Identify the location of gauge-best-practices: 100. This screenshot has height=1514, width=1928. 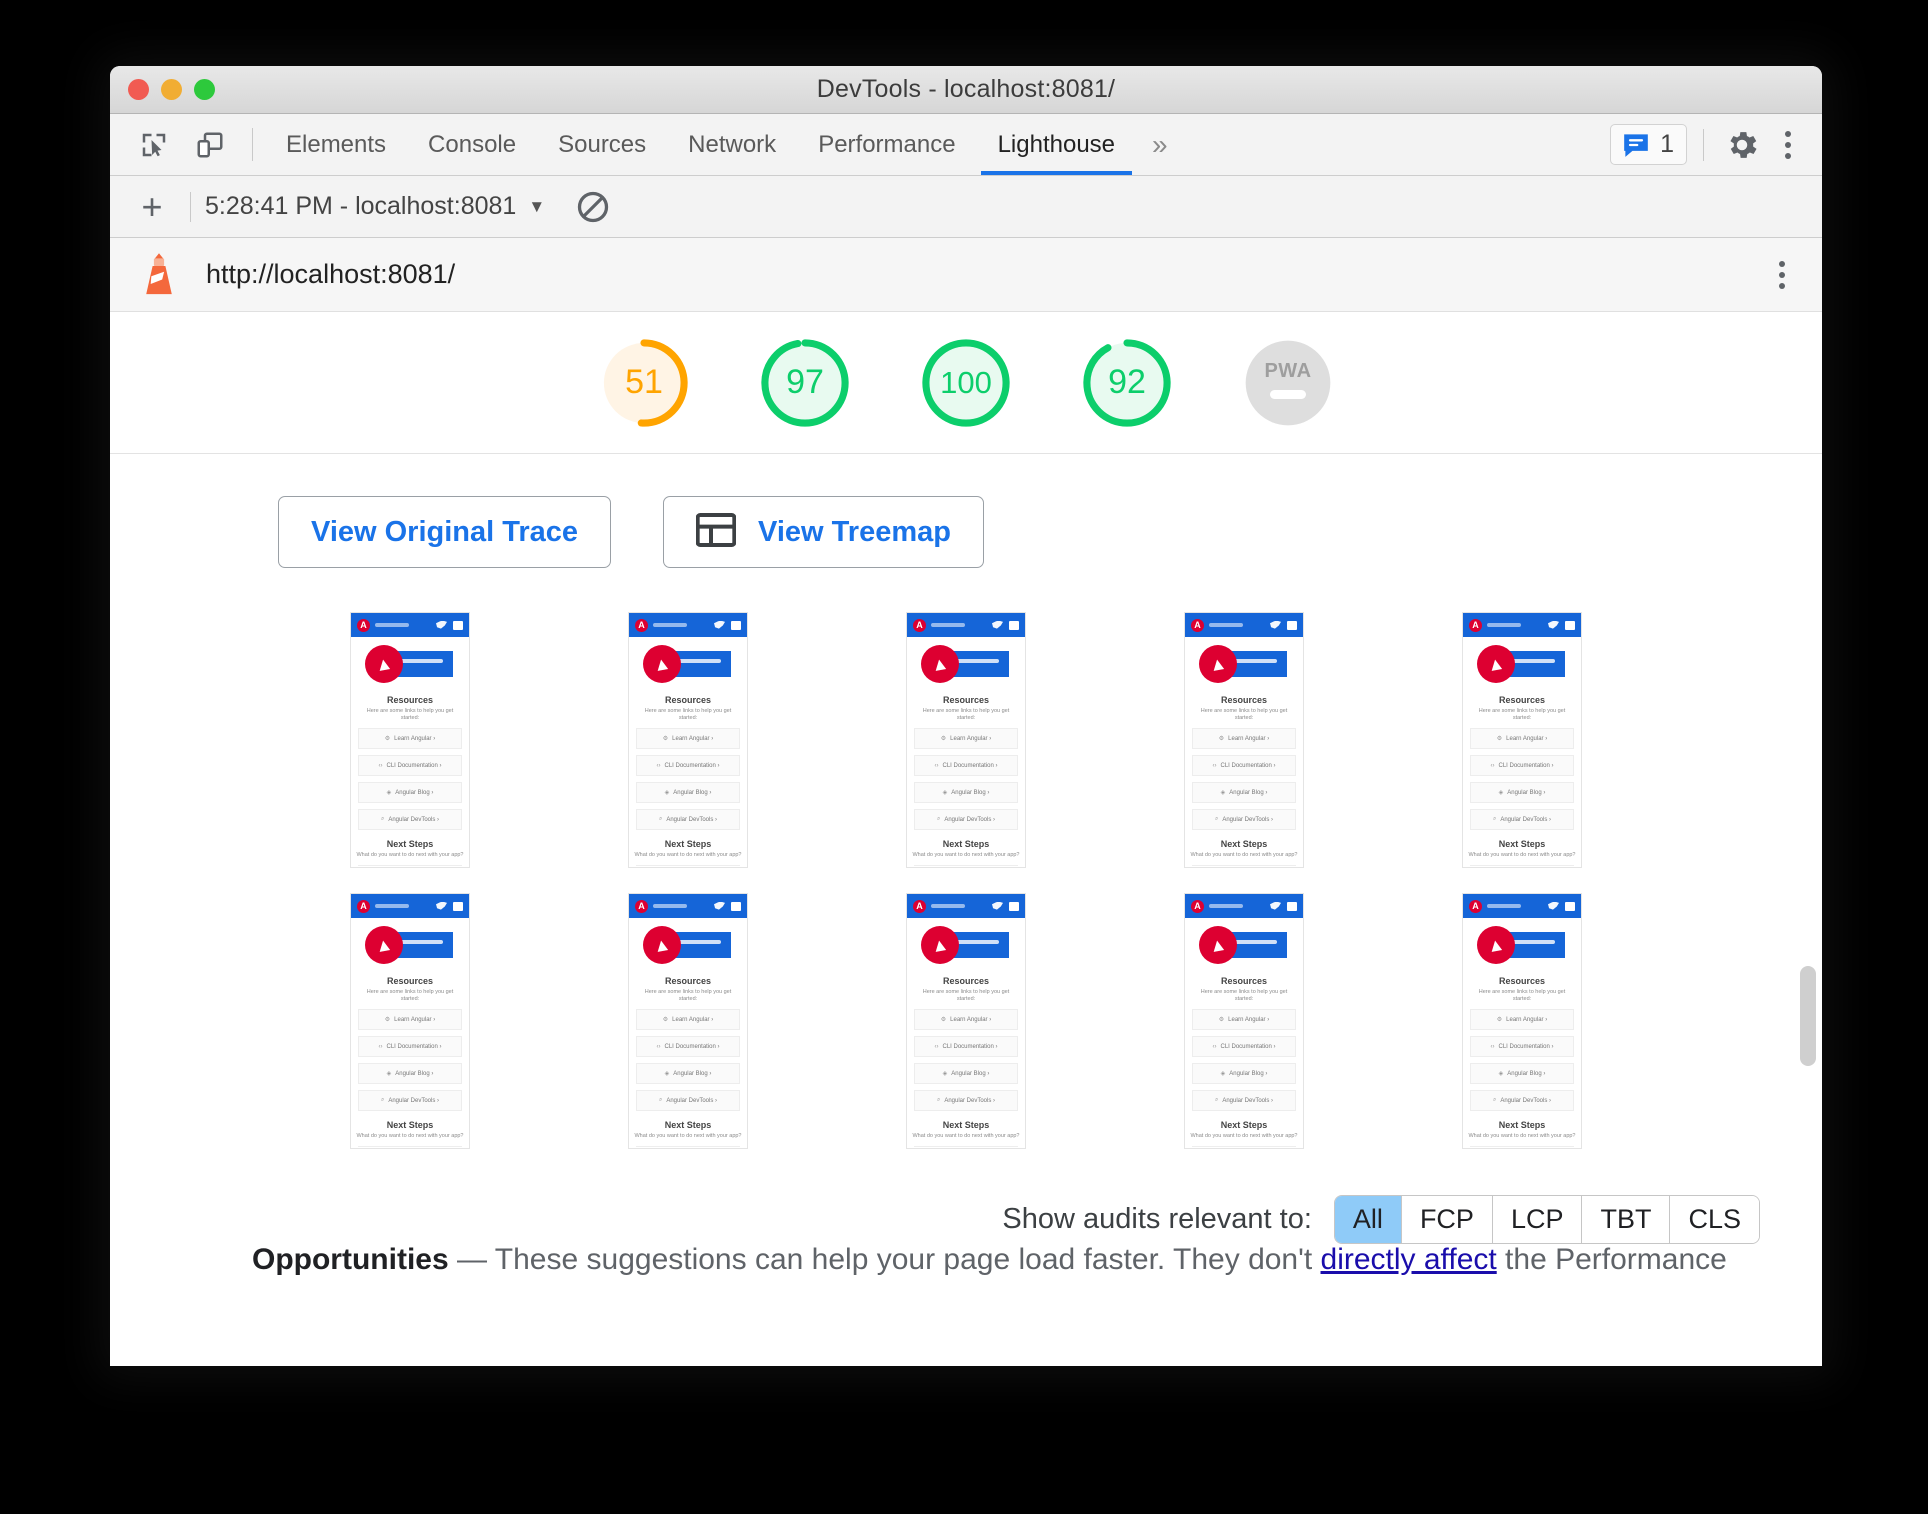
(966, 383).